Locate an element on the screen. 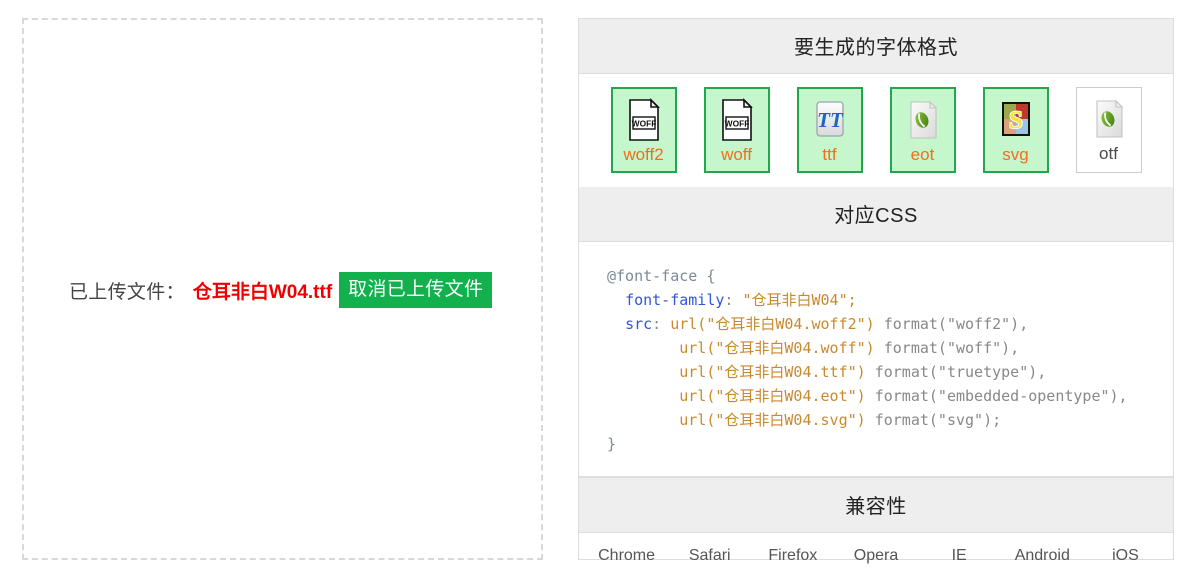  compat-column-android: Android 2.2+ is located at coordinates (1042, 558).